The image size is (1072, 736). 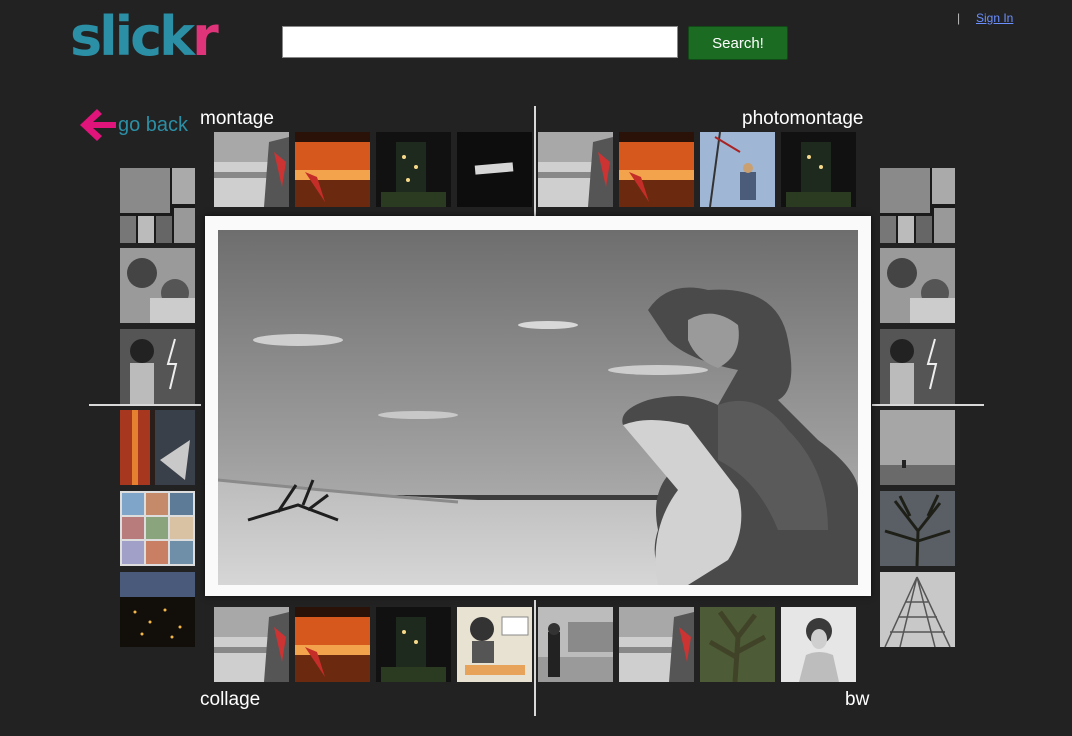 I want to click on go-back-button: go back, so click(x=134, y=125).